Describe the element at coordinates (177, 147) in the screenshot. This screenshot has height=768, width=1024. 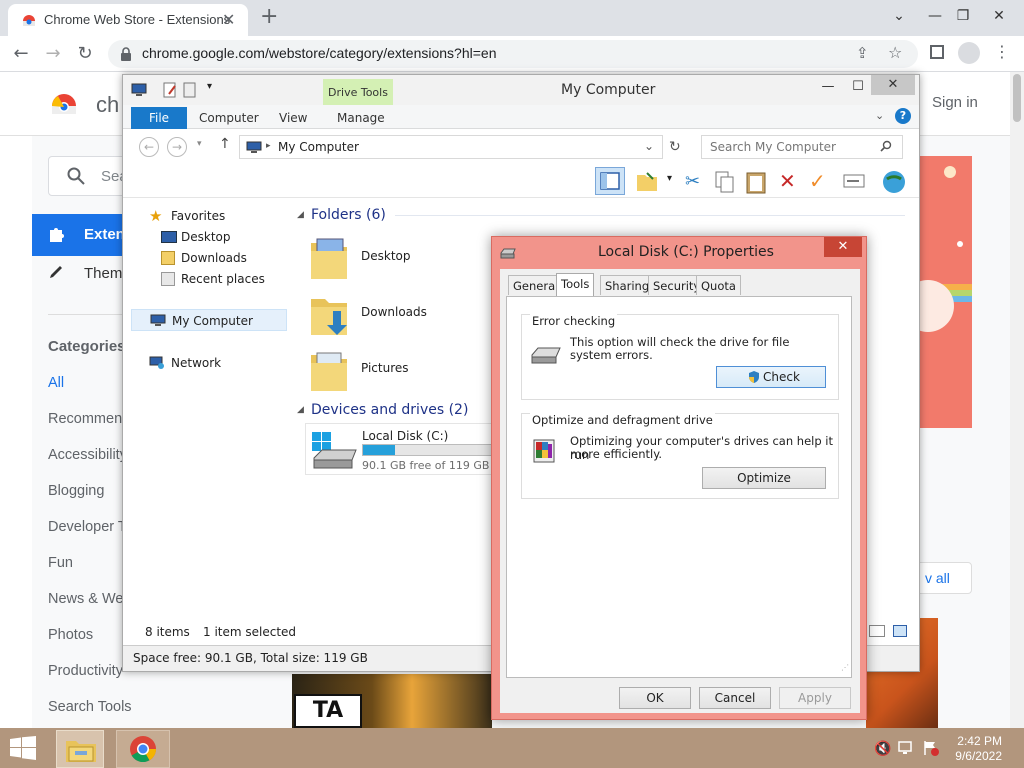
I see `explorer-forward-button: →` at that location.